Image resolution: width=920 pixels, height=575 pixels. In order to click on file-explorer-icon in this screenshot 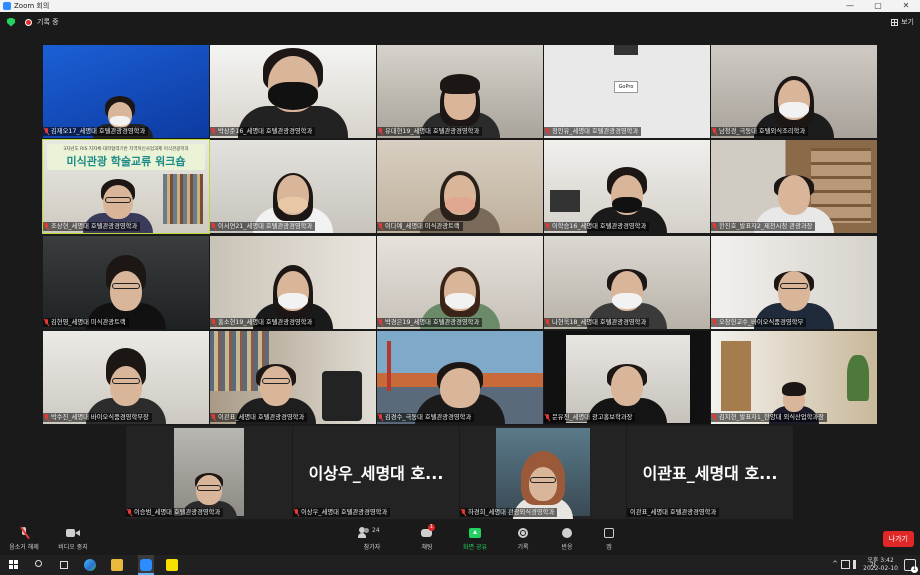, I will do `click(117, 565)`.